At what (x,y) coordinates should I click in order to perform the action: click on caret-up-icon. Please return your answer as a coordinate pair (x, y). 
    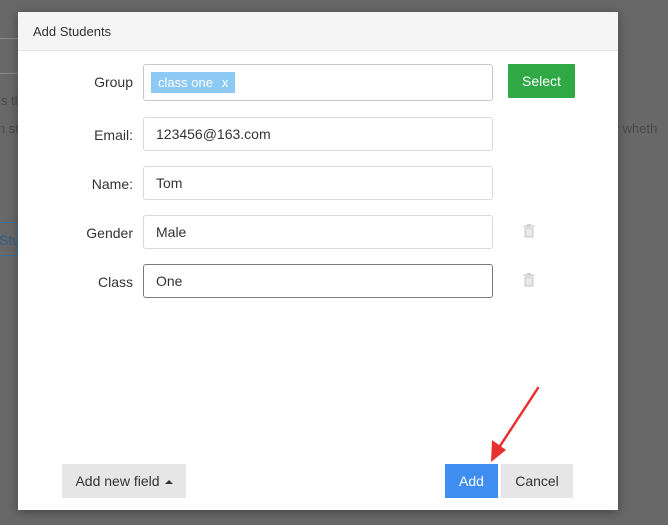
    Looking at the image, I should click on (168, 482).